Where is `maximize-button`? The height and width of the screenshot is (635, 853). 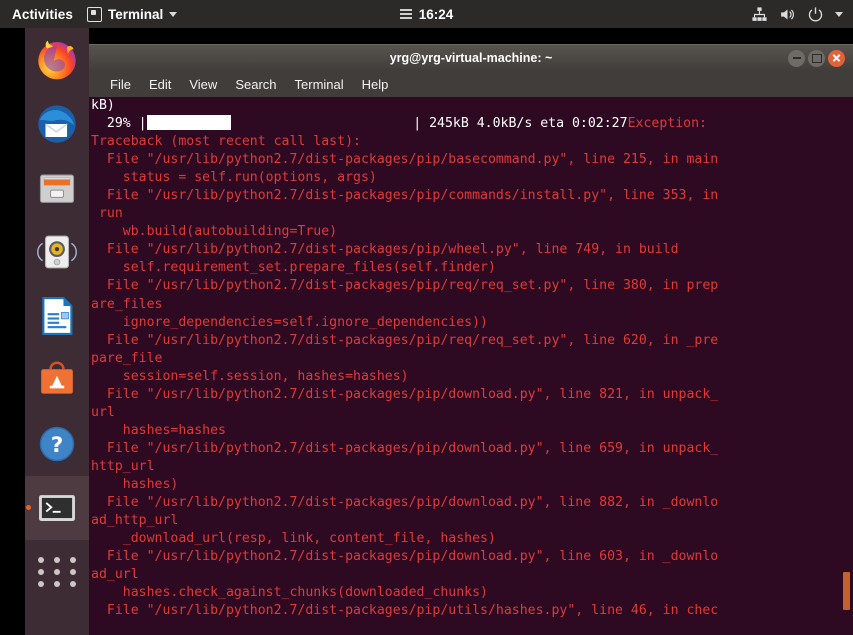 maximize-button is located at coordinates (816, 58).